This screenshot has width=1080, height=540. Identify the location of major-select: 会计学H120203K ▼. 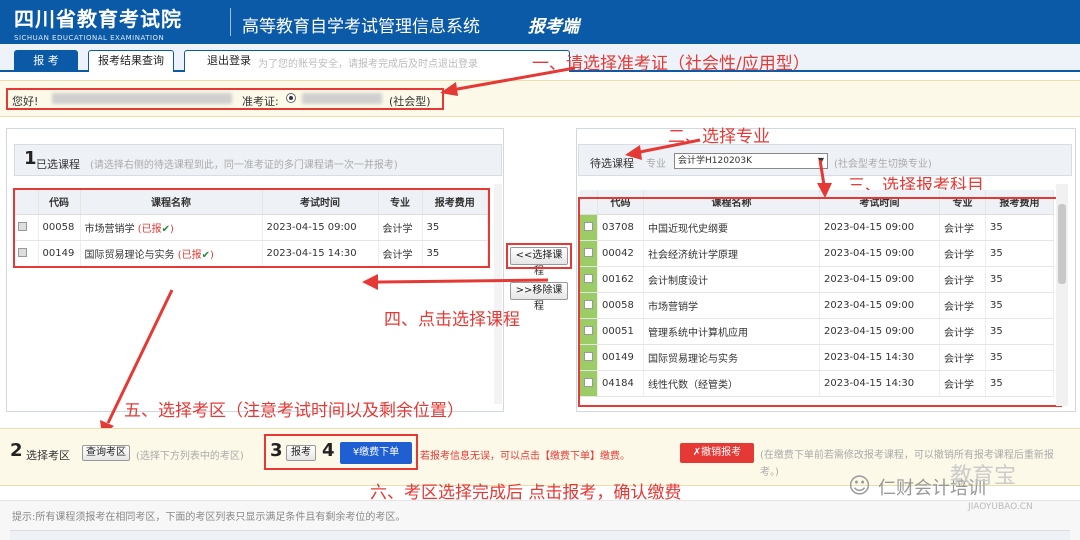
(751, 161).